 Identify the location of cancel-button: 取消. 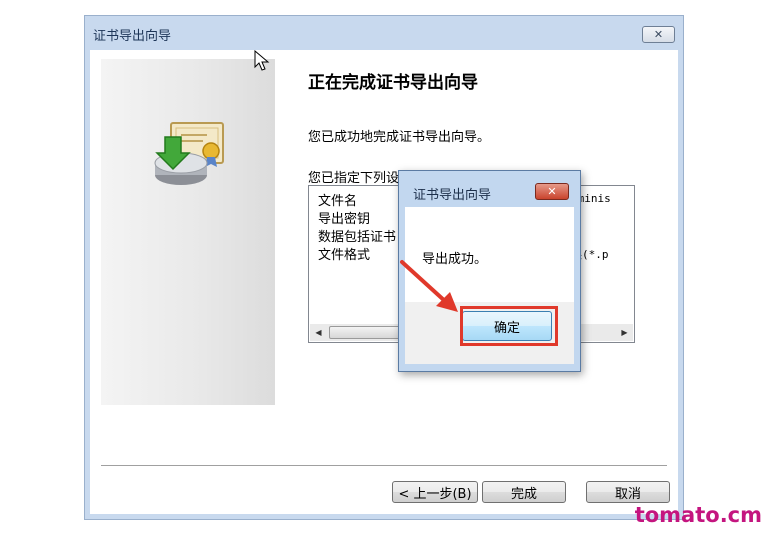
(628, 492).